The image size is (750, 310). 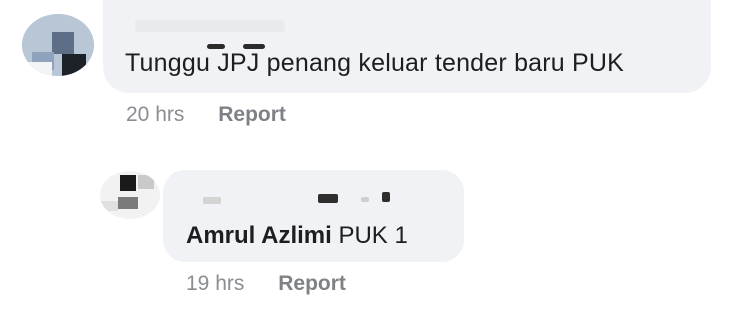 I want to click on timestamp: 19 hrs, so click(x=215, y=283).